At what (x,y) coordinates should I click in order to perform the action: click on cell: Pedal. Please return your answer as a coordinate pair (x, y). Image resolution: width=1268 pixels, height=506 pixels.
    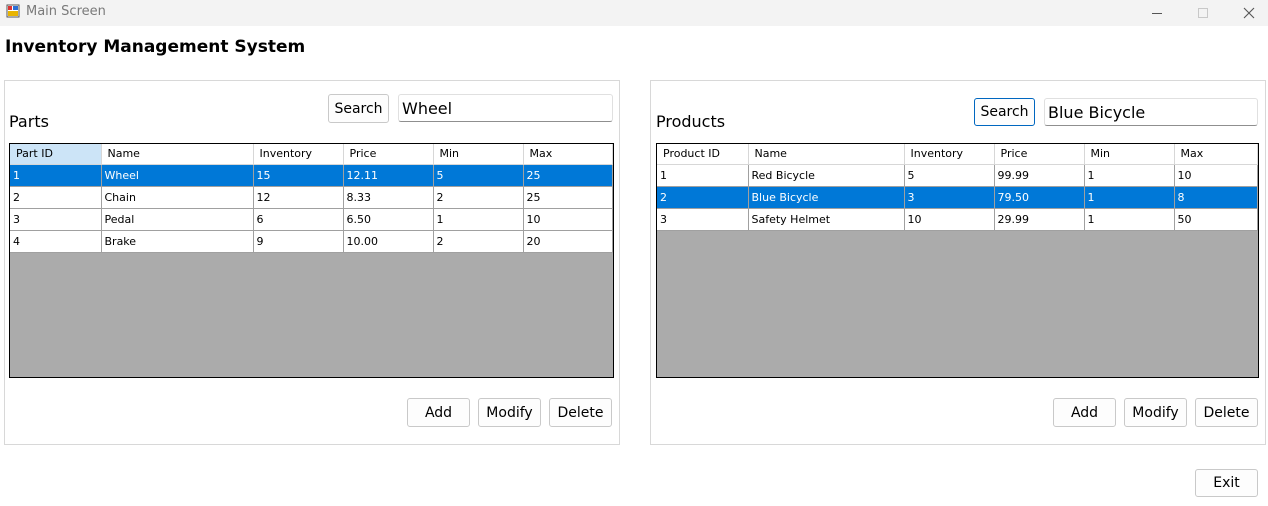
    Looking at the image, I should click on (177, 219).